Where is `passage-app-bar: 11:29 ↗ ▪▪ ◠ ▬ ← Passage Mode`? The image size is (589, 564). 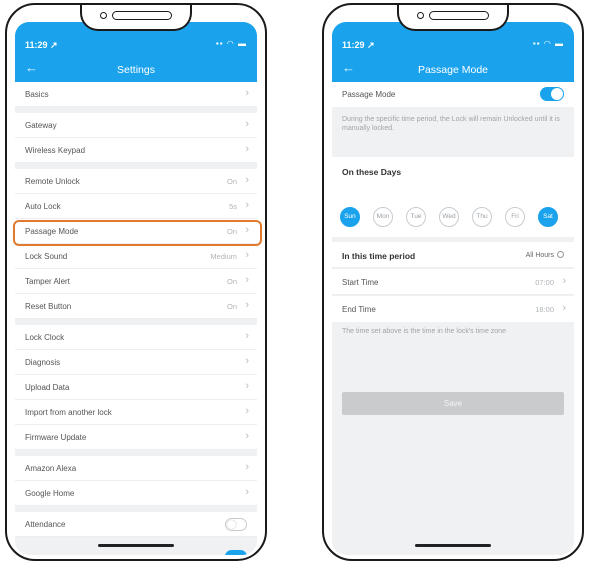
passage-app-bar: 11:29 ↗ ▪▪ ◠ ▬ ← Passage Mode is located at coordinates (453, 52).